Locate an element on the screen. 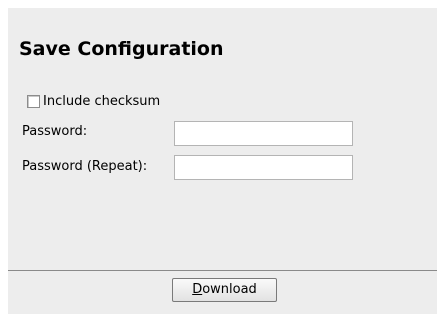 This screenshot has width=437, height=316. download-button-label: ownload is located at coordinates (229, 289).